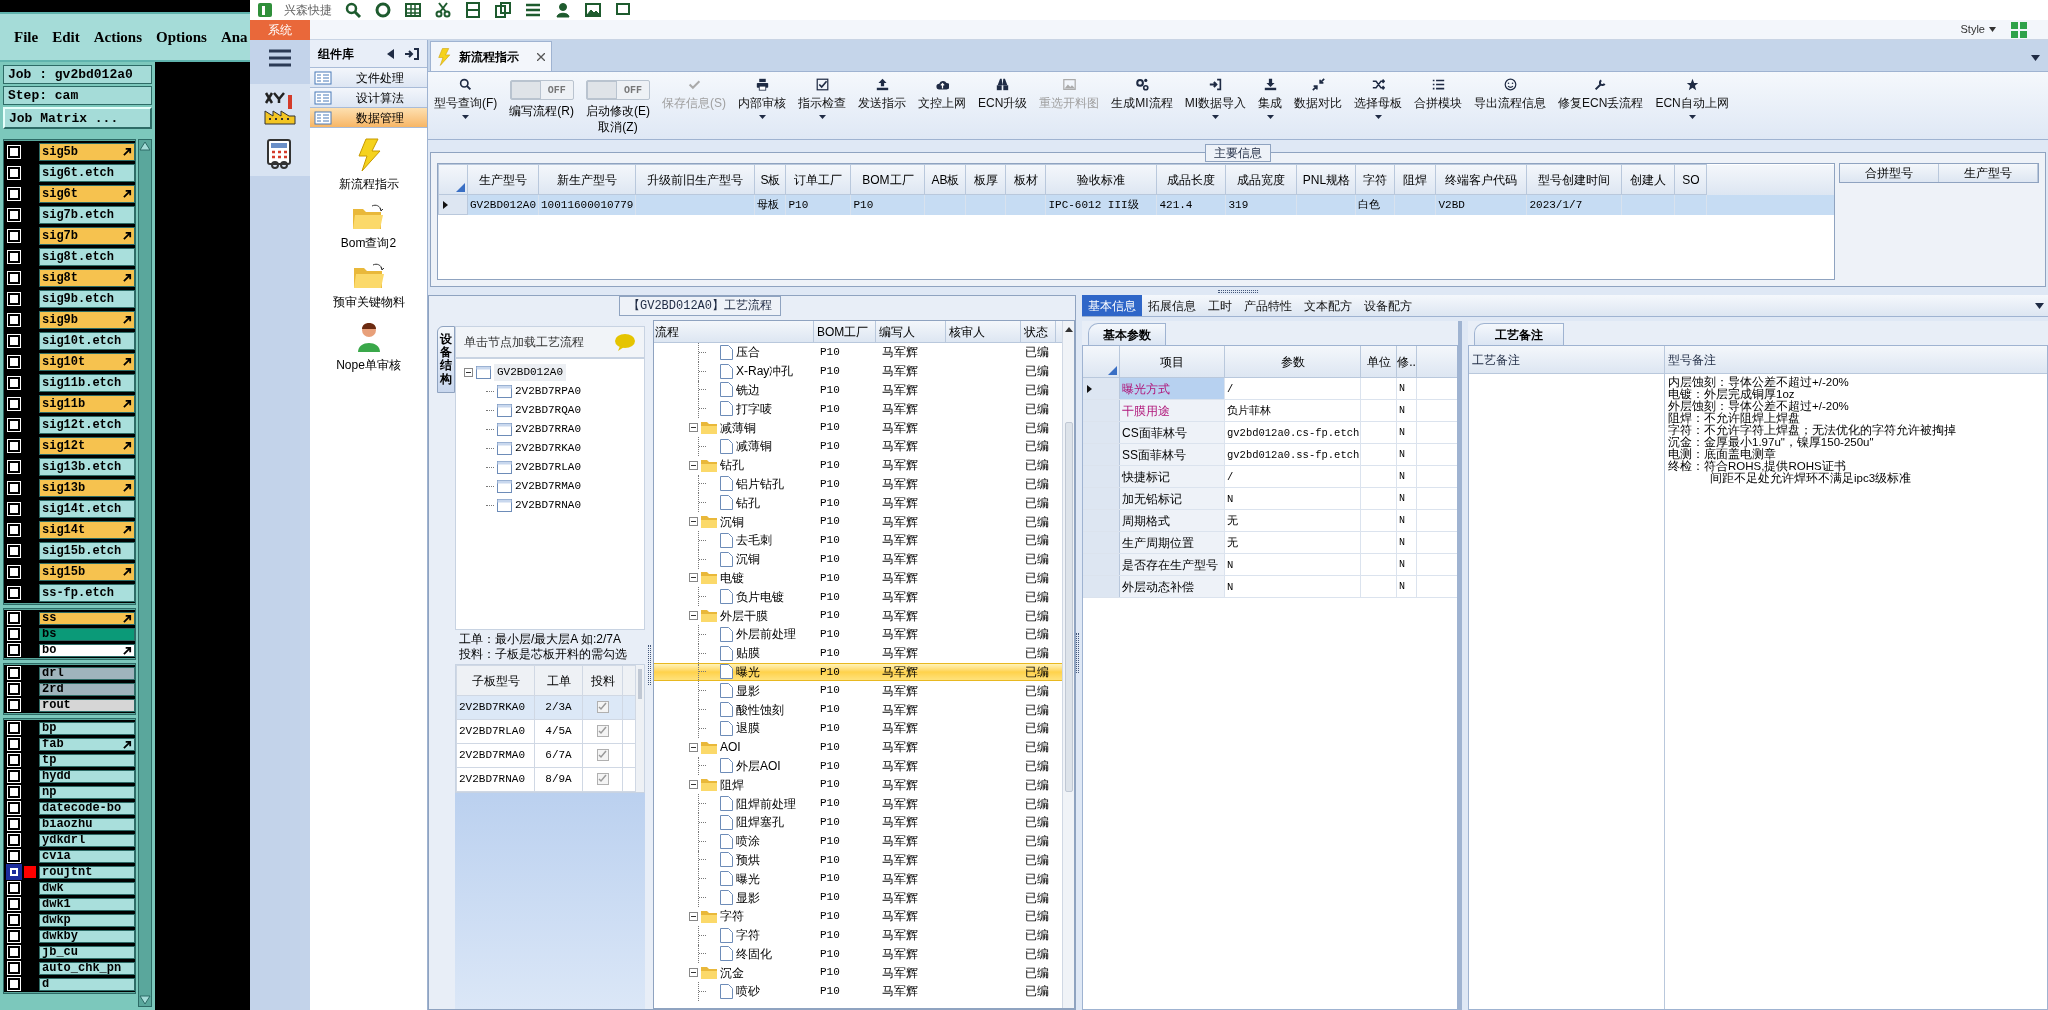 This screenshot has width=2048, height=1010. Describe the element at coordinates (1519, 334) in the screenshot. I see `panel-tab: 工艺备注` at that location.